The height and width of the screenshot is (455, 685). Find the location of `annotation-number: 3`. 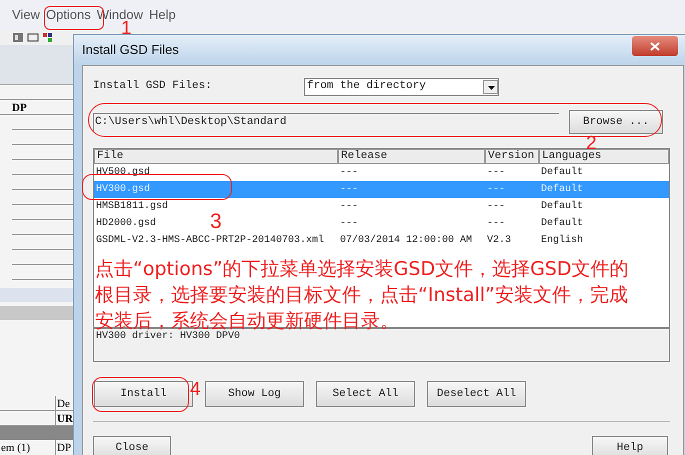

annotation-number: 3 is located at coordinates (216, 221).